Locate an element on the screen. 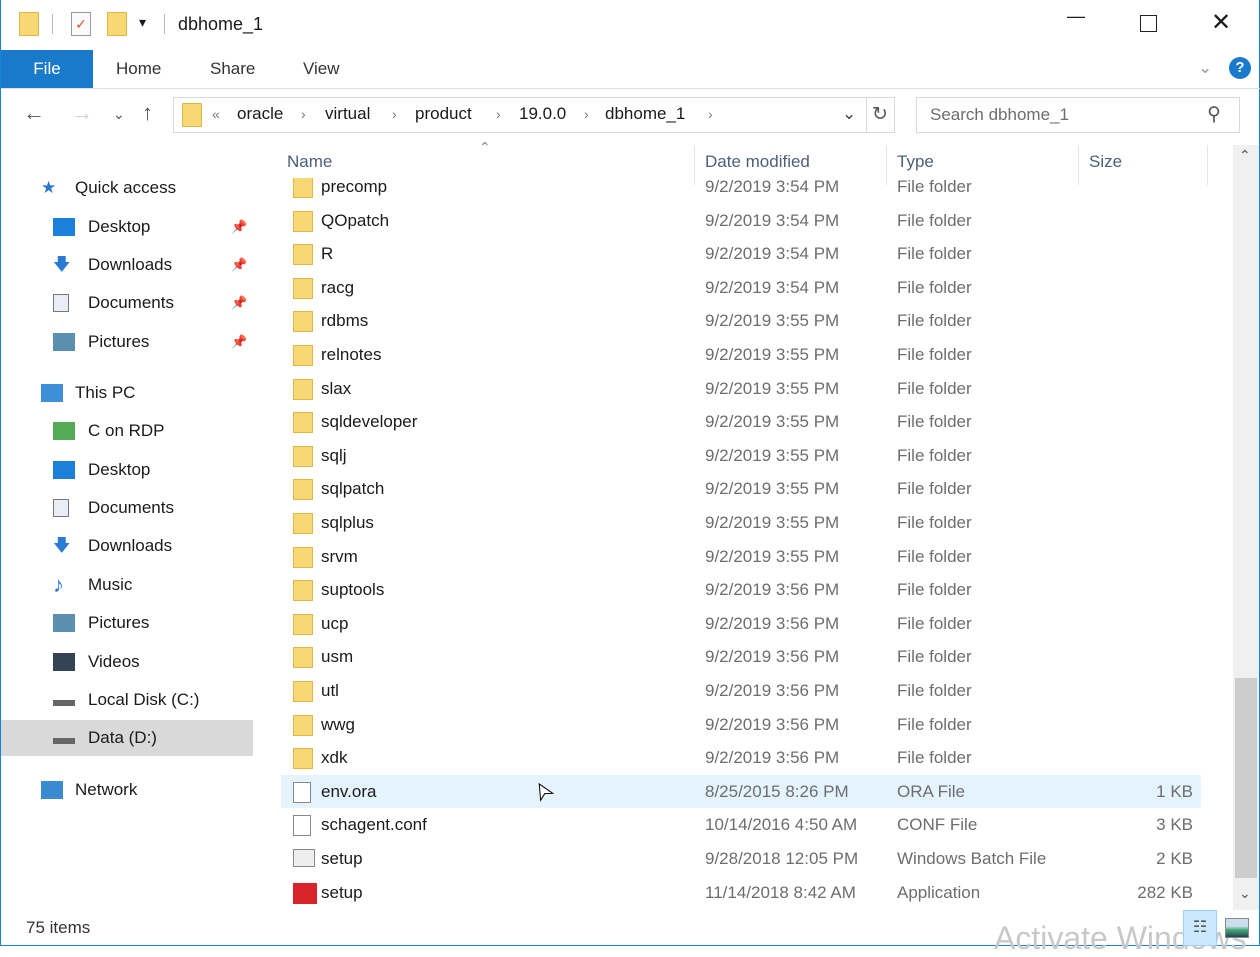 This screenshot has height=957, width=1260. new-folder-icon is located at coordinates (117, 24).